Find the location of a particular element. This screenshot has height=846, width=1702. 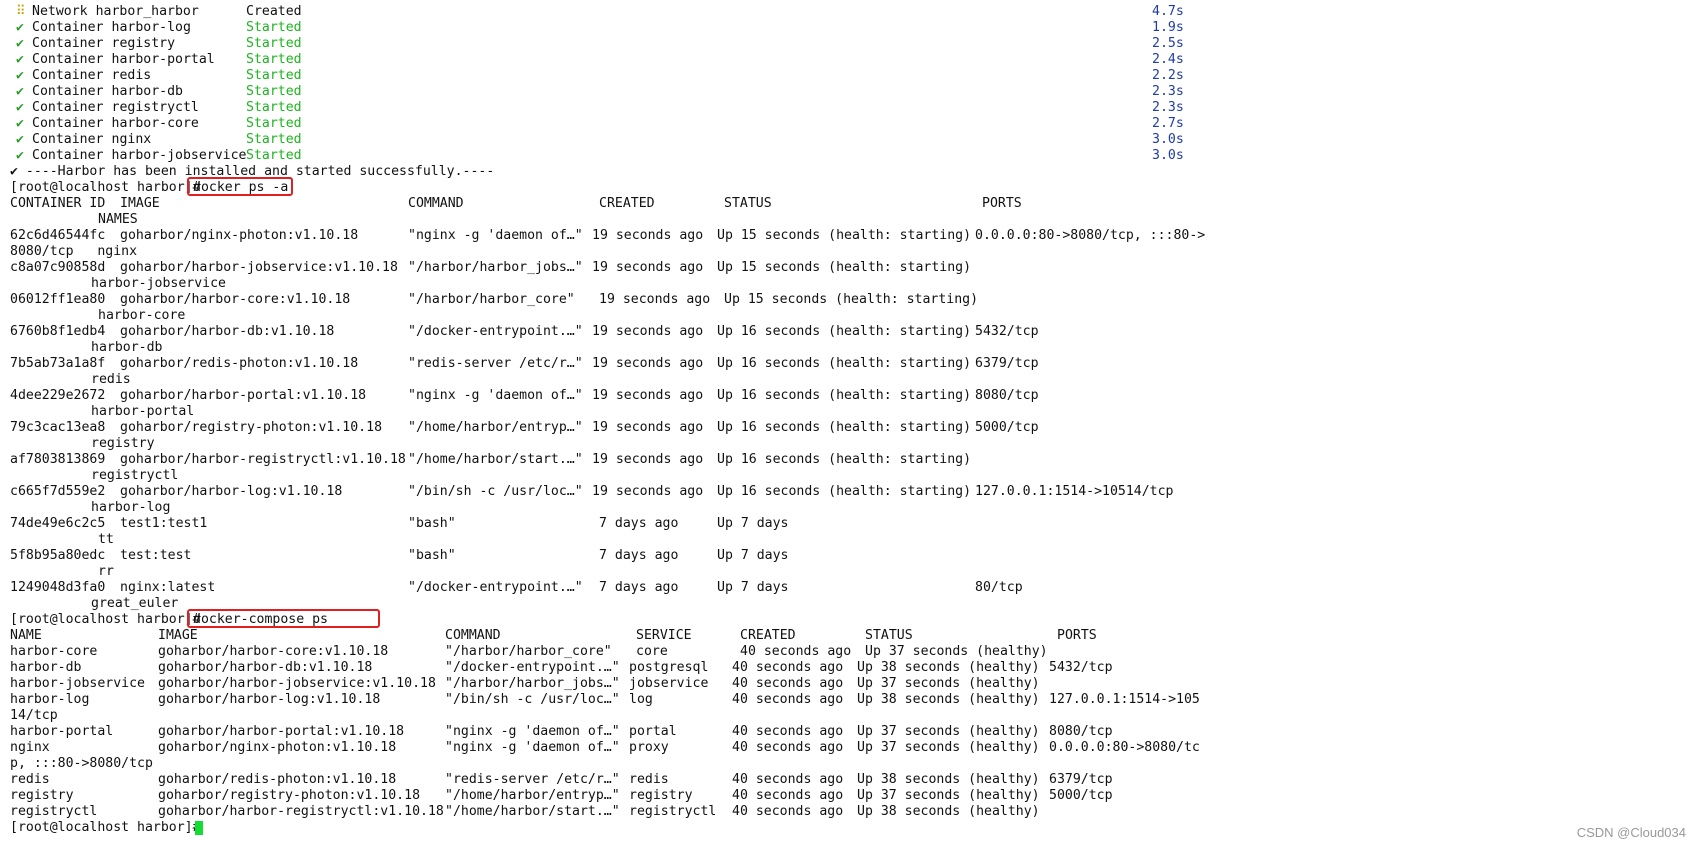

service-image: goharbor/harbor-log:v1.10.18 is located at coordinates (269, 699).